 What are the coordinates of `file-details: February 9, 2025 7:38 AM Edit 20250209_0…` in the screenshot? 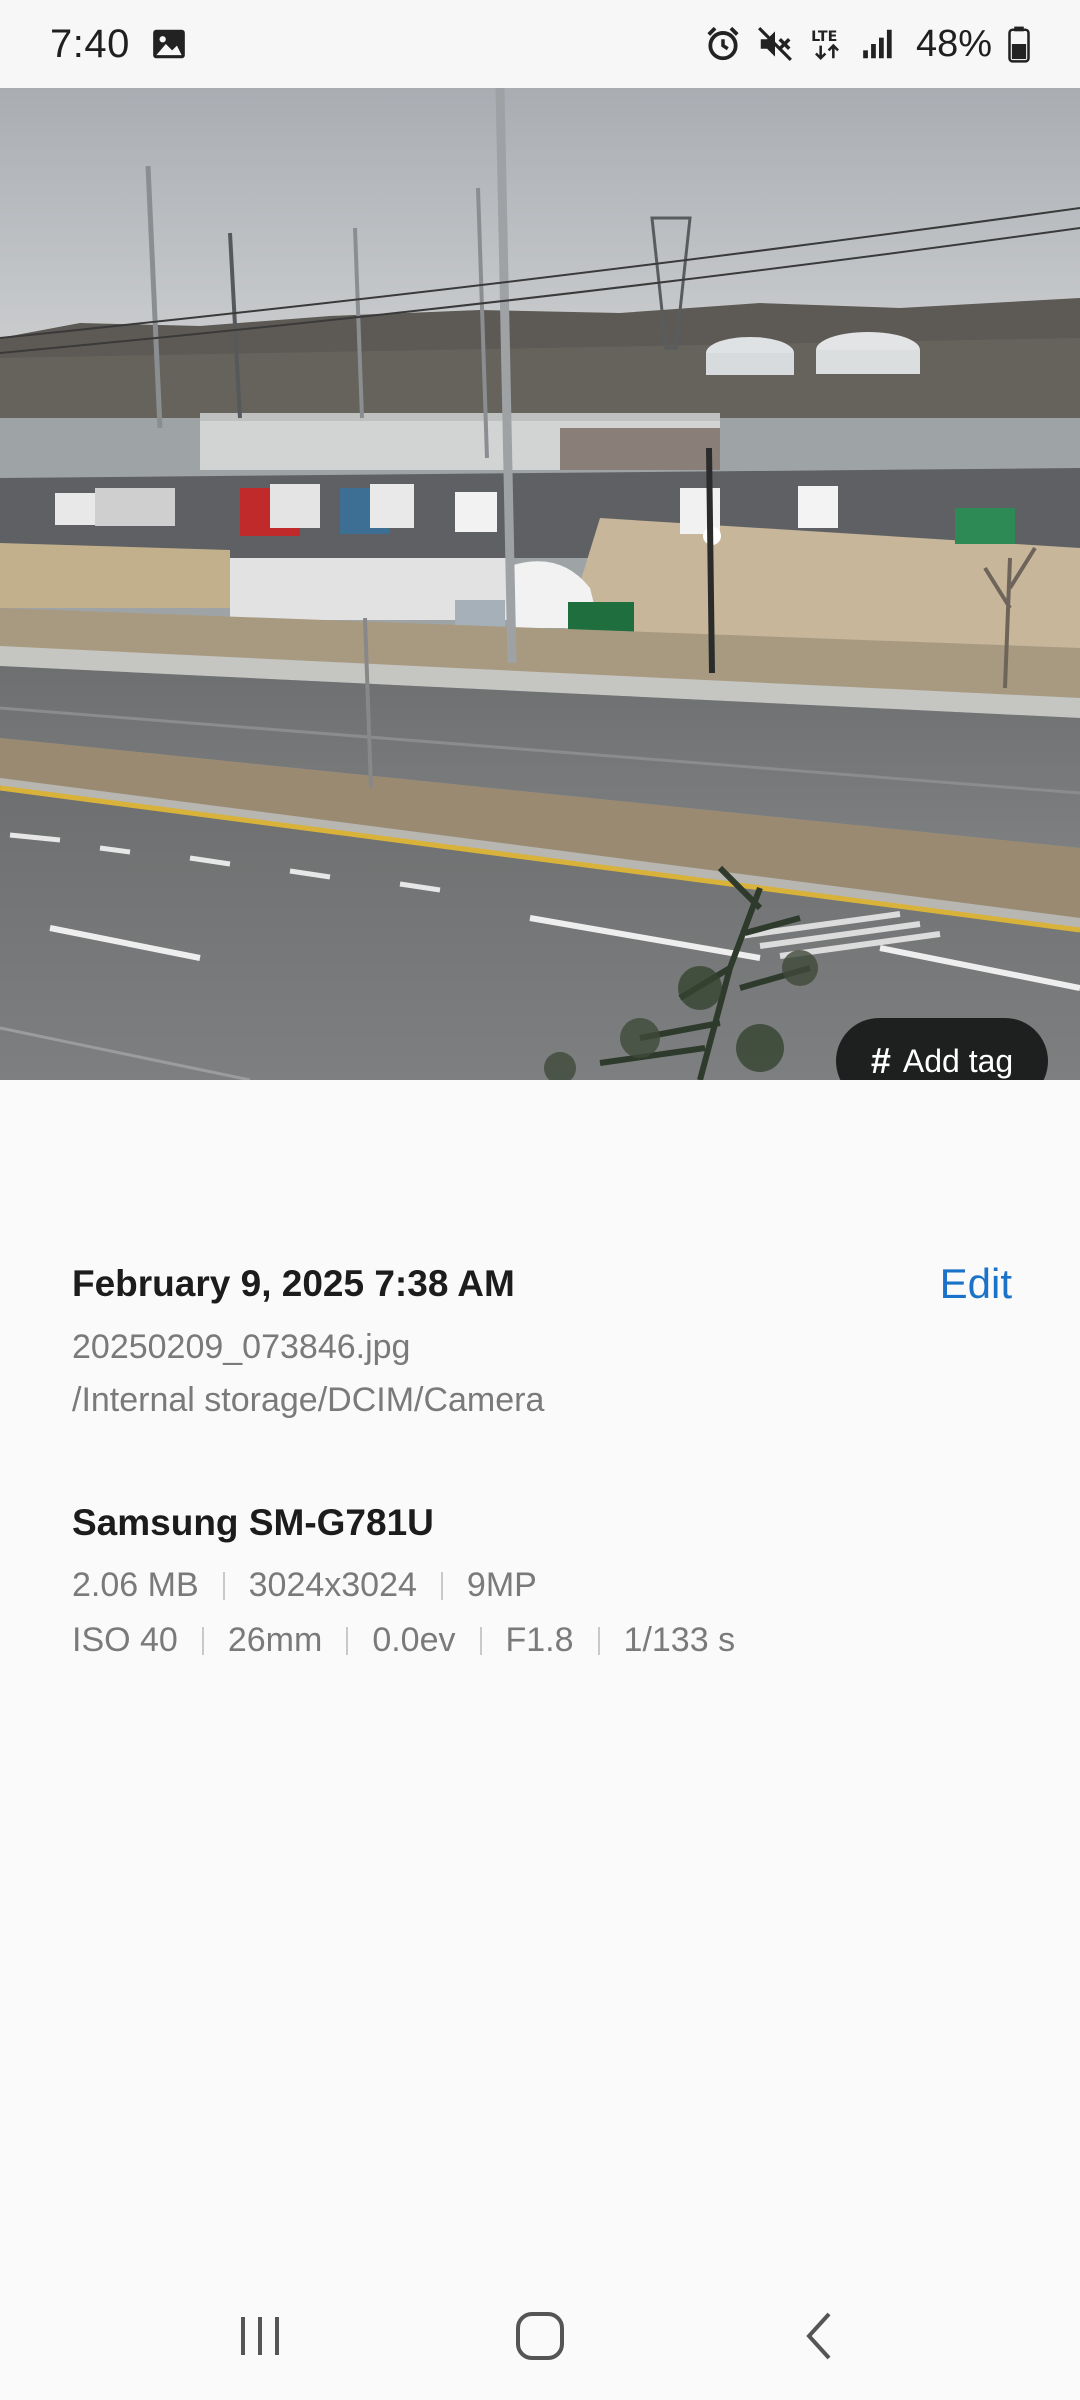 It's located at (542, 1340).